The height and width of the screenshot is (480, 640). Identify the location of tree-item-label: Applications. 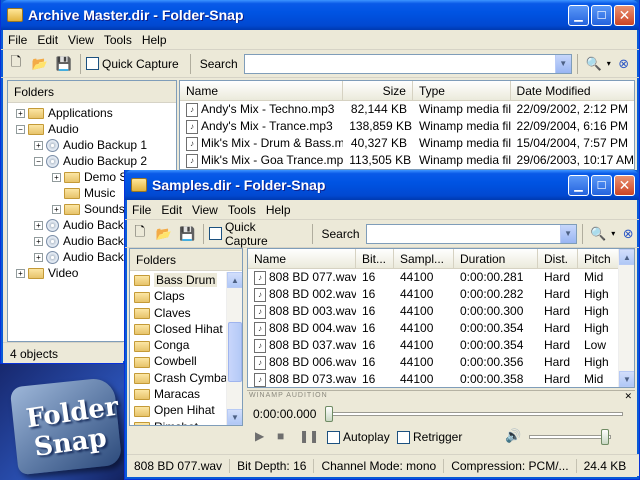
(80, 113).